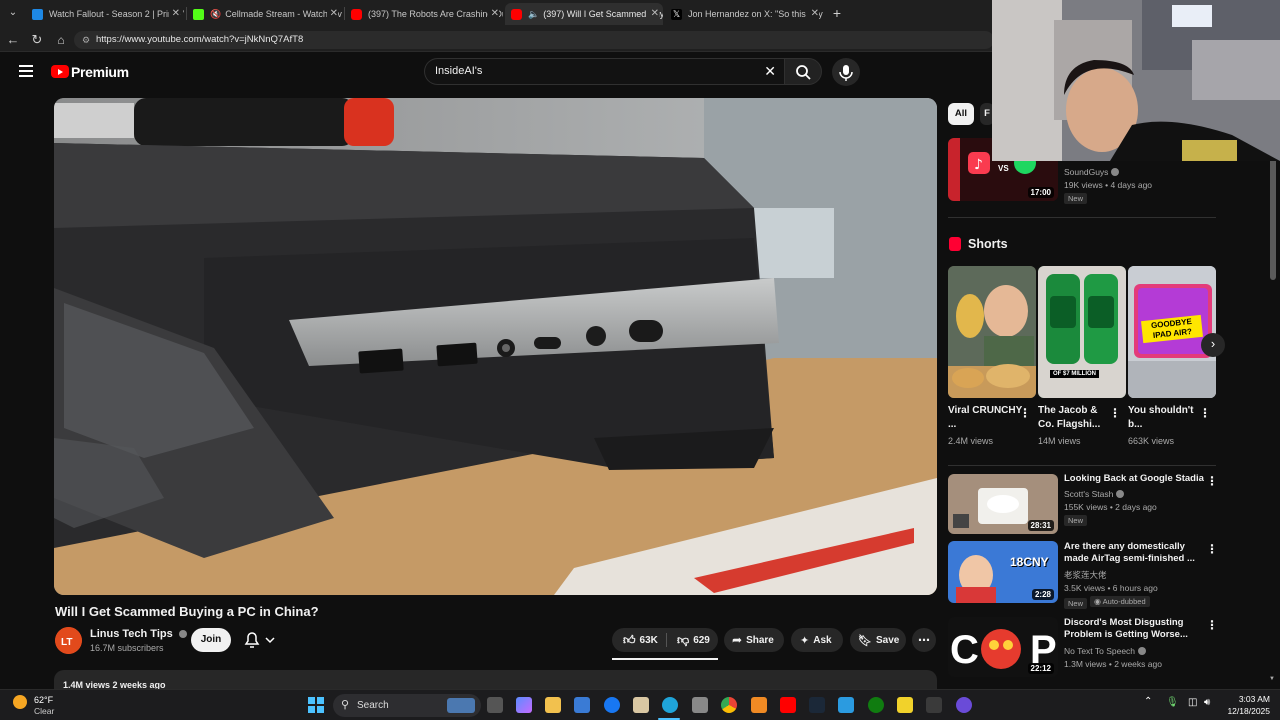 This screenshot has height=720, width=1280. I want to click on calculator-icon, so click(700, 705).